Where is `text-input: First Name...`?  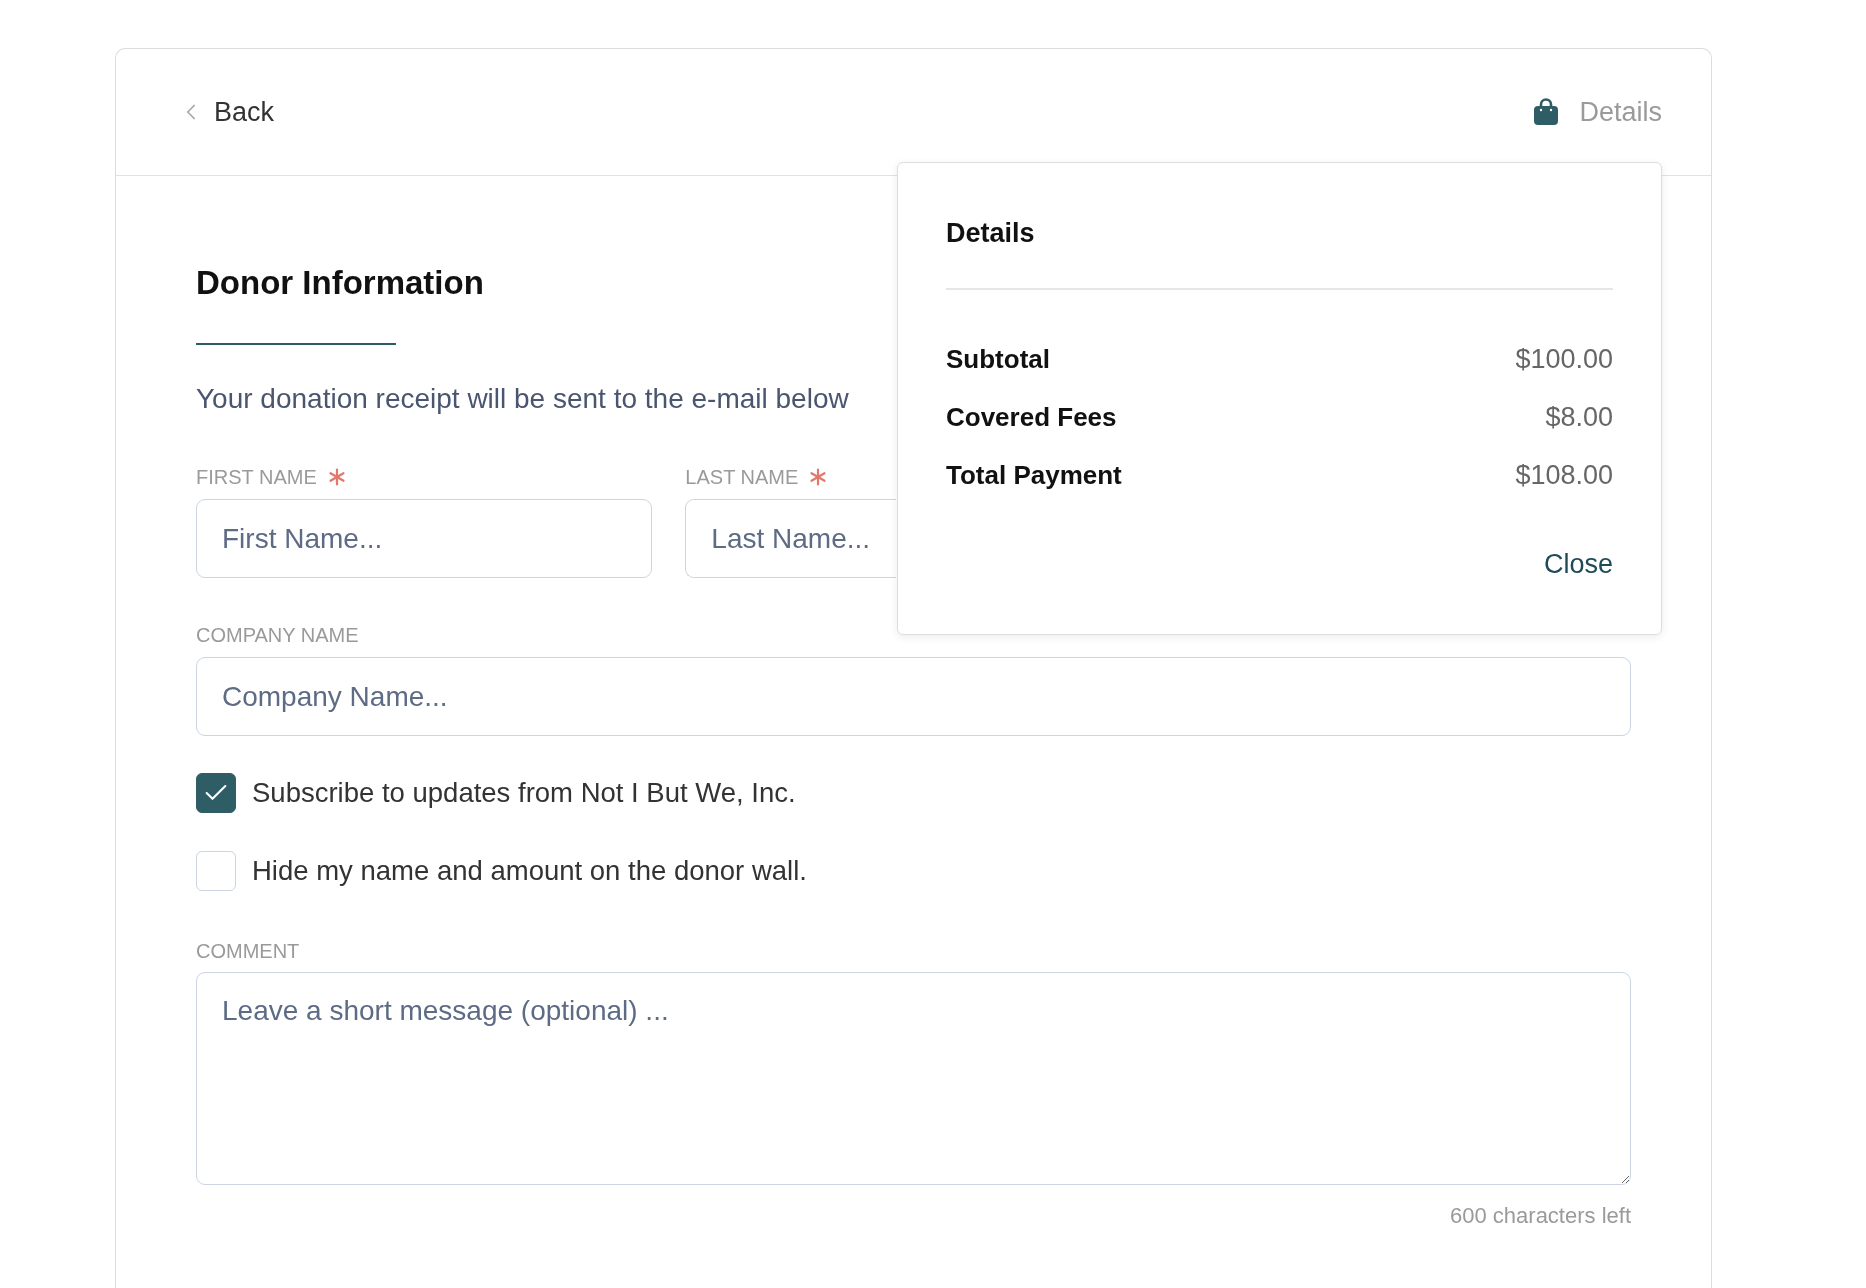 text-input: First Name... is located at coordinates (424, 538).